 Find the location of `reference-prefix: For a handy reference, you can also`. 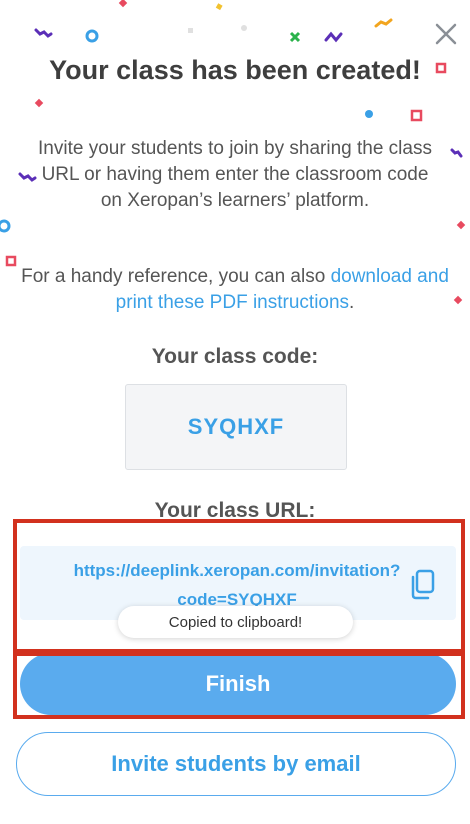

reference-prefix: For a handy reference, you can also is located at coordinates (176, 276).